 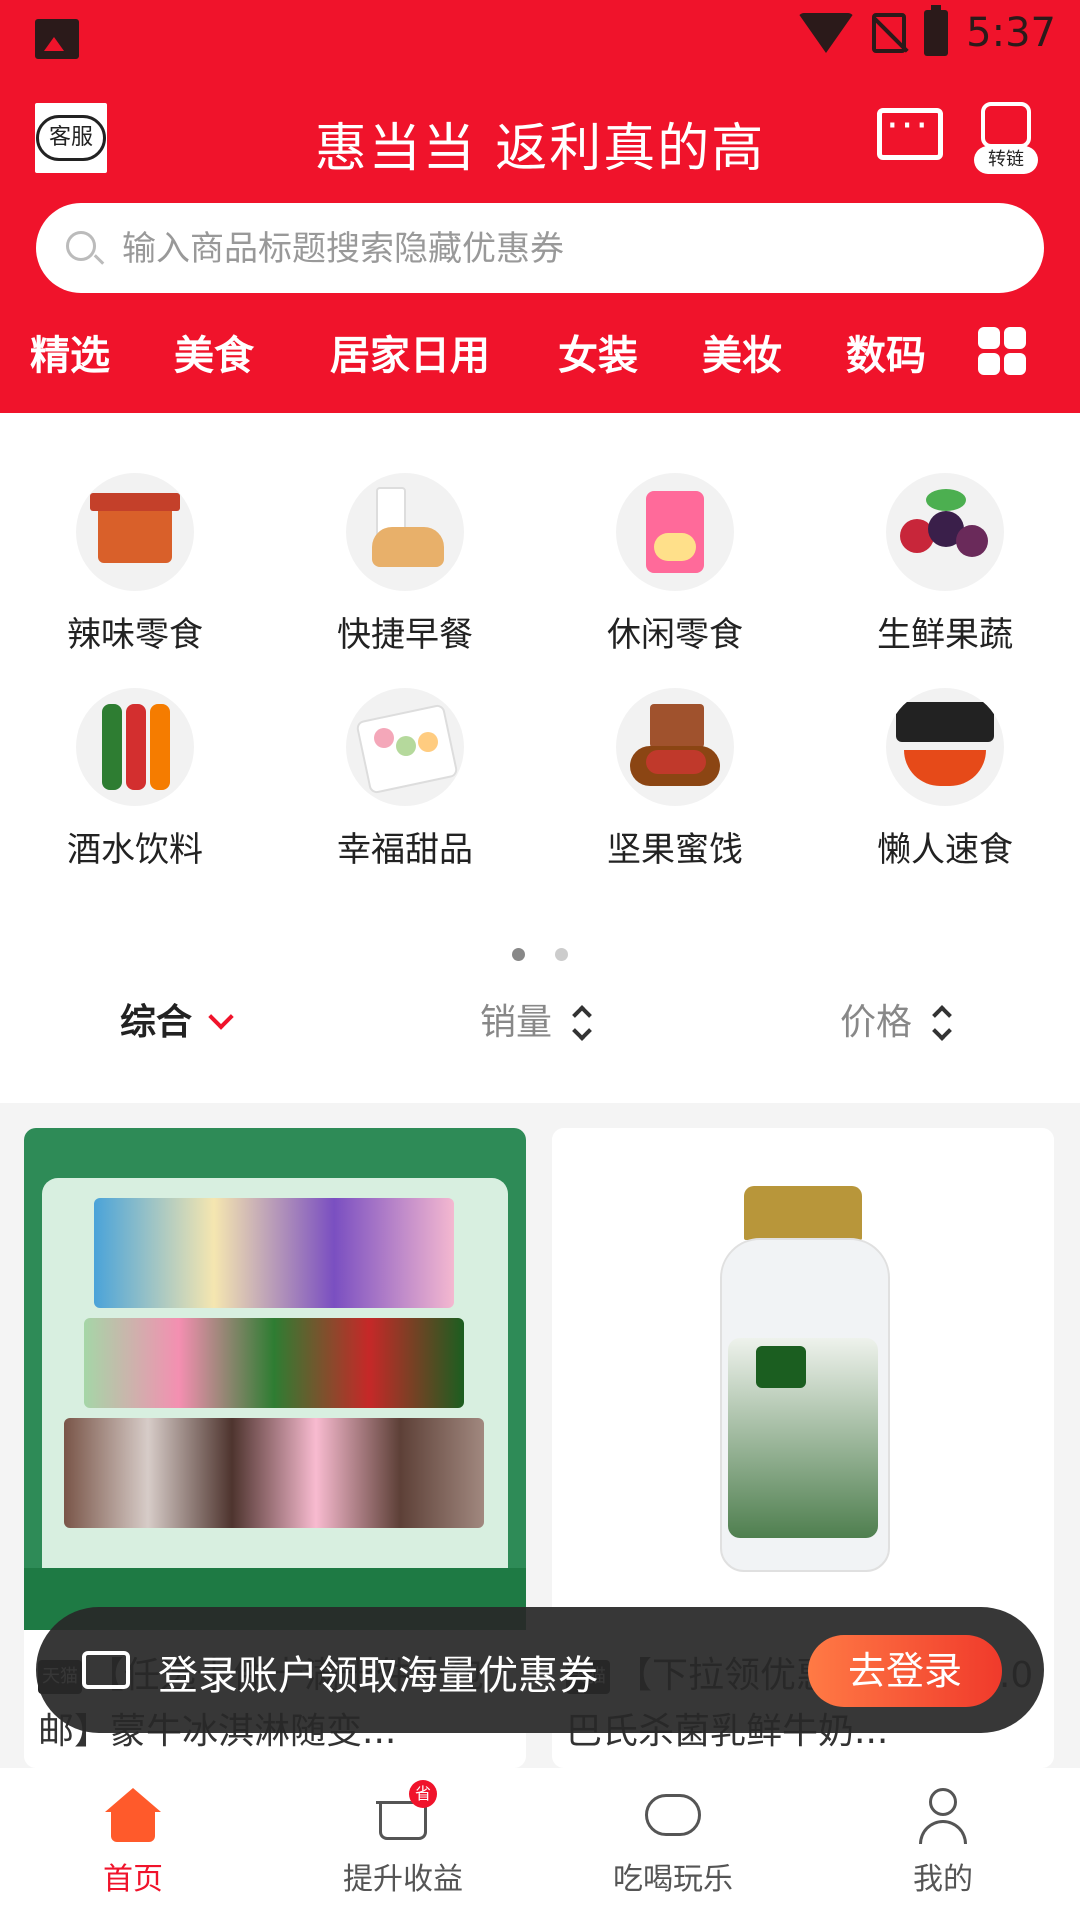 I want to click on sort-price: 价格, so click(x=897, y=1019).